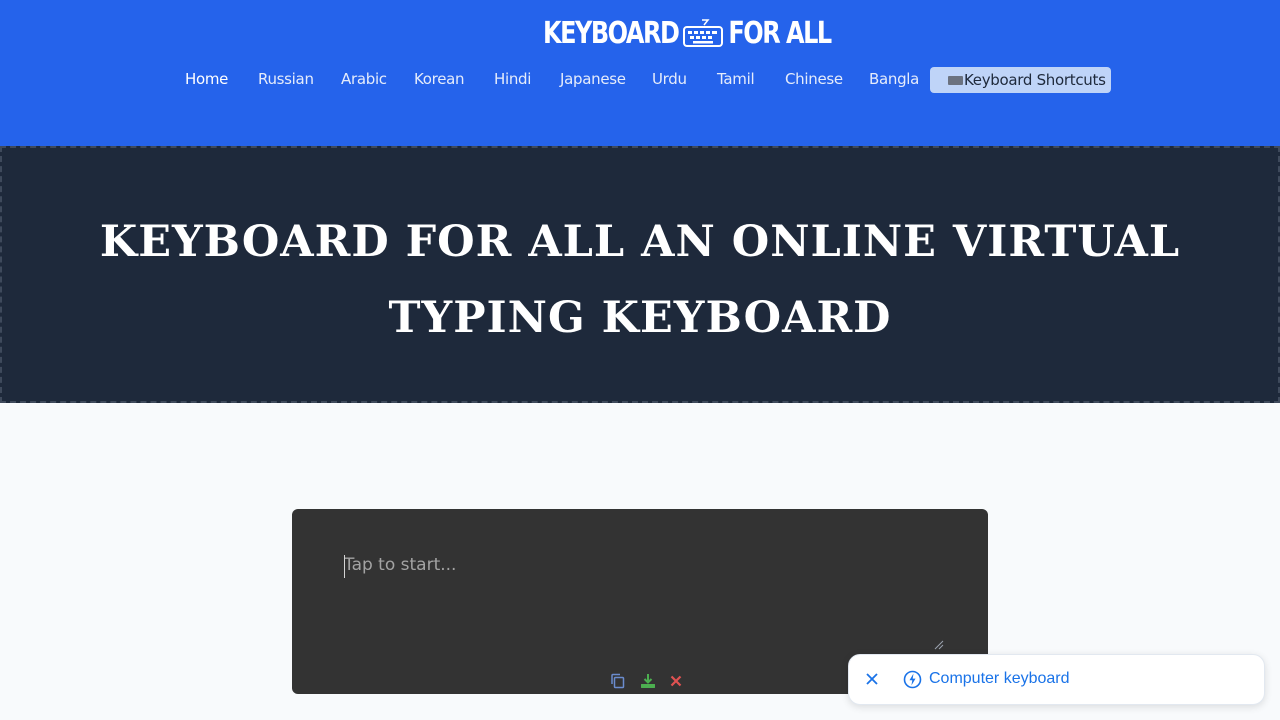 The image size is (1280, 720). I want to click on nav-hindi: Hindi, so click(512, 79).